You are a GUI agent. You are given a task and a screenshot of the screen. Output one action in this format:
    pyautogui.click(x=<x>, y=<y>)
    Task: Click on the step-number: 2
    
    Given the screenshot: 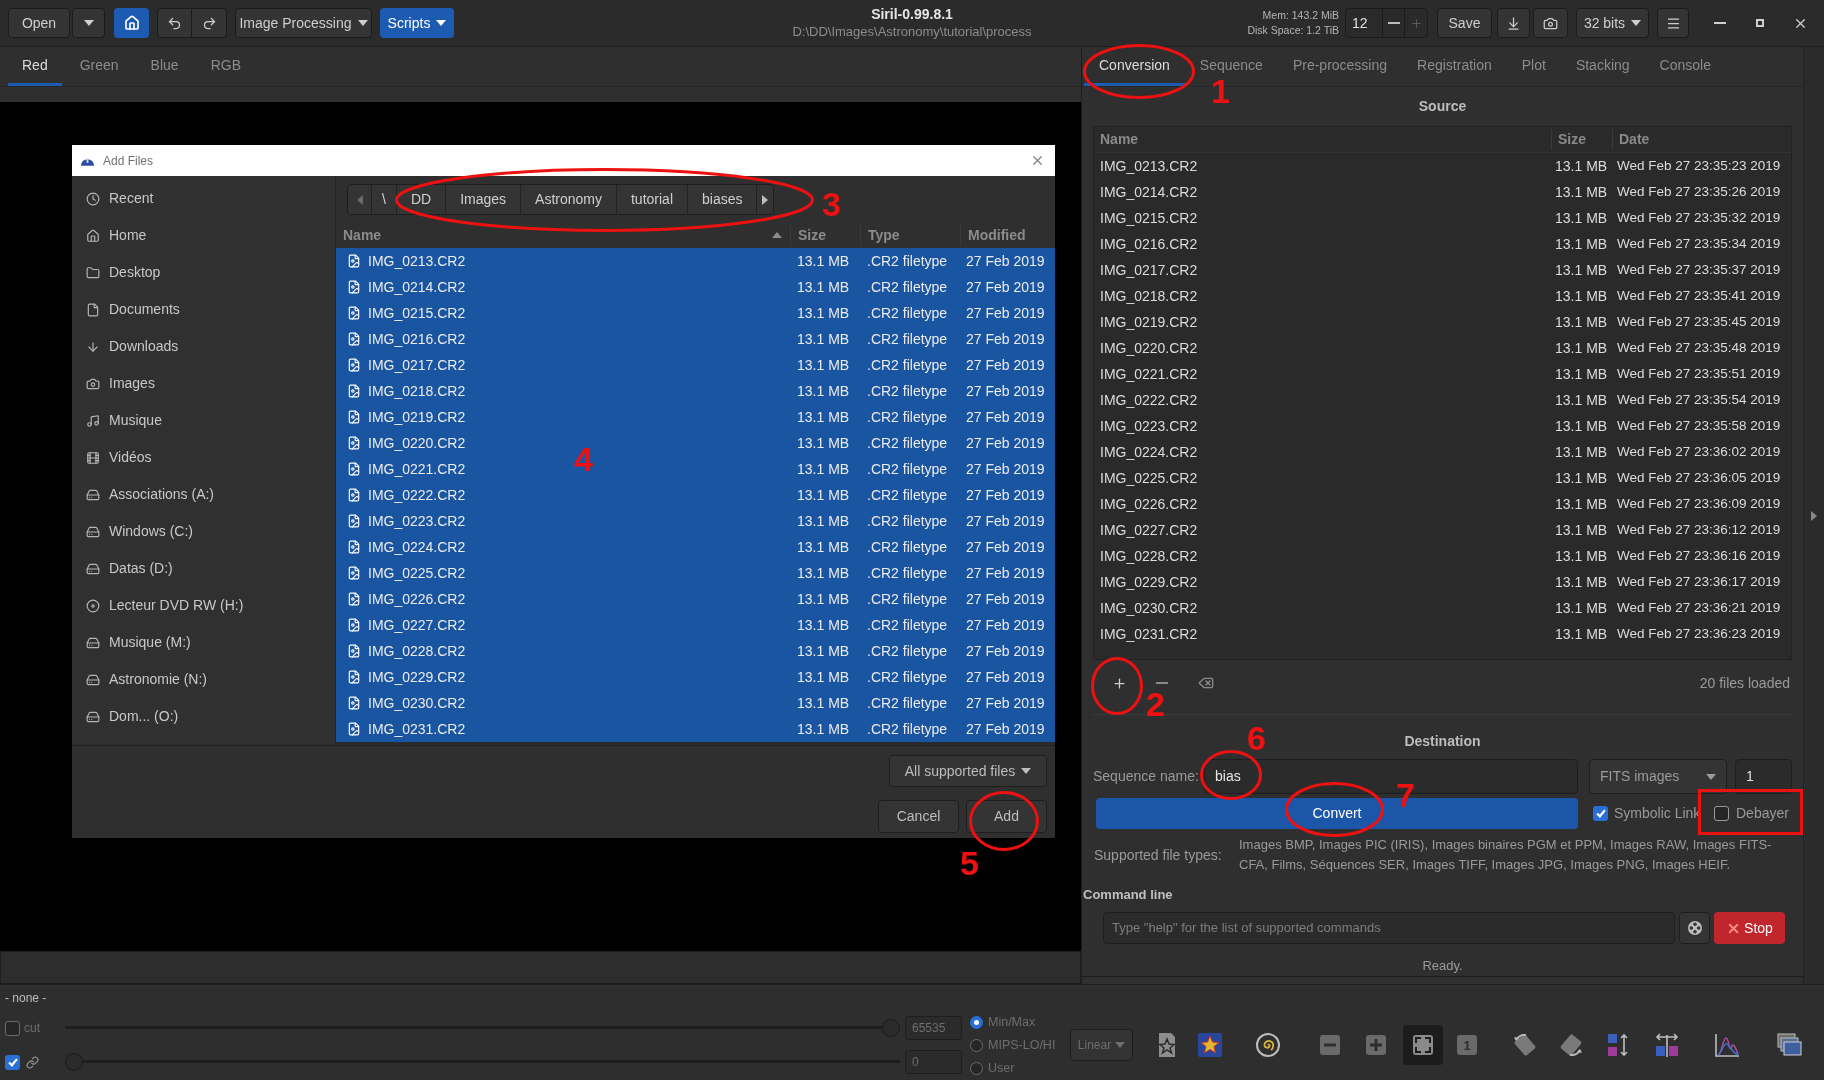 What is the action you would take?
    pyautogui.click(x=1155, y=704)
    